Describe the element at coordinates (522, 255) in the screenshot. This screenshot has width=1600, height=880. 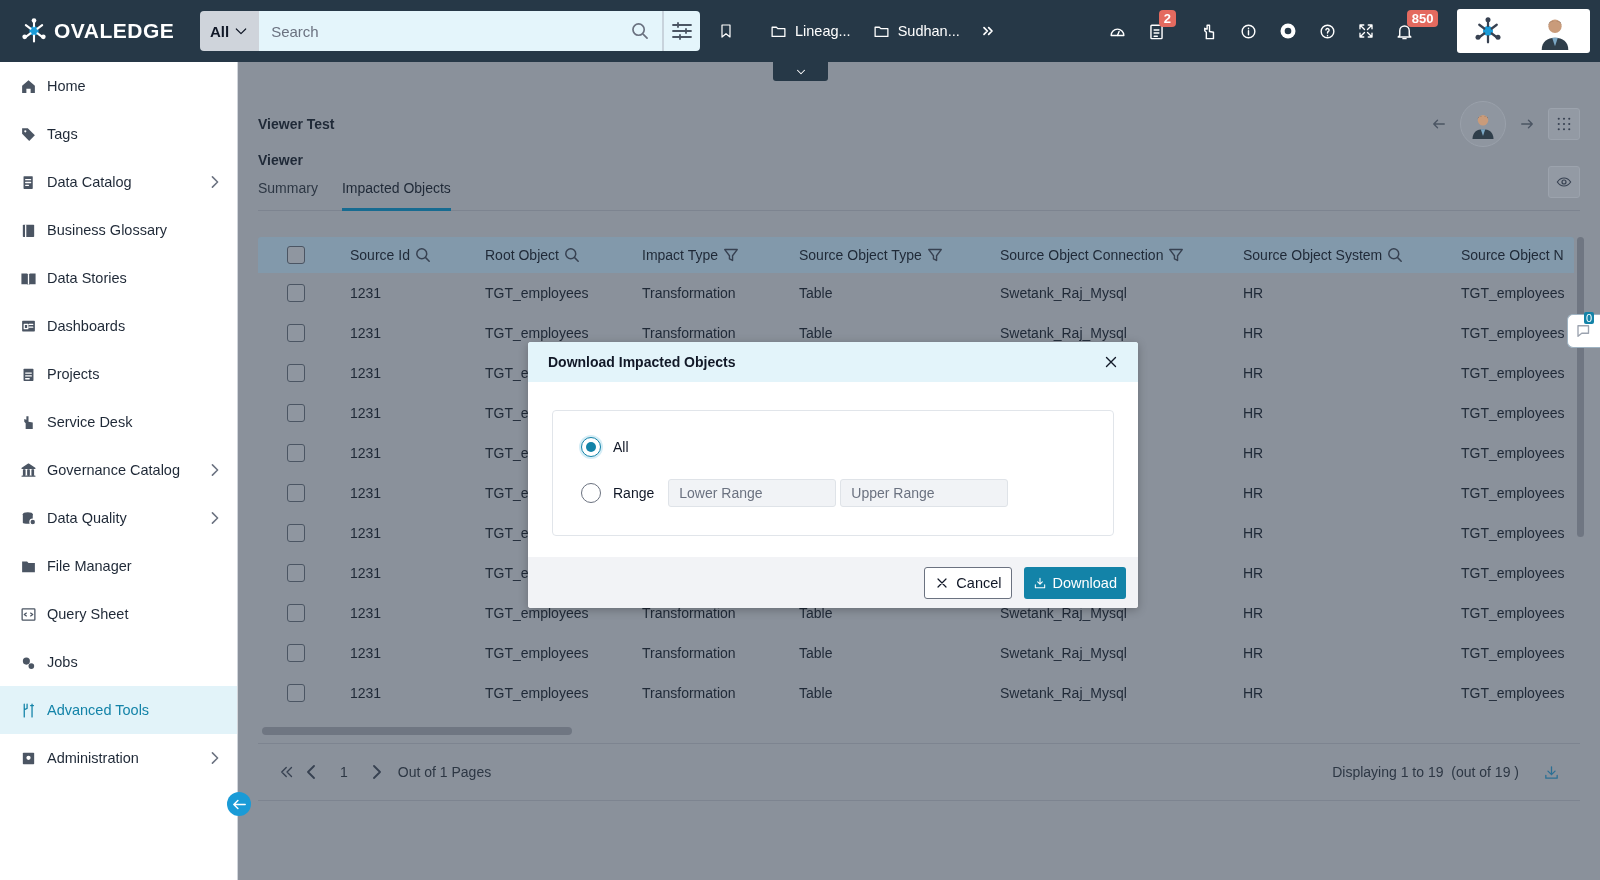
I see `column-header: Root Object` at that location.